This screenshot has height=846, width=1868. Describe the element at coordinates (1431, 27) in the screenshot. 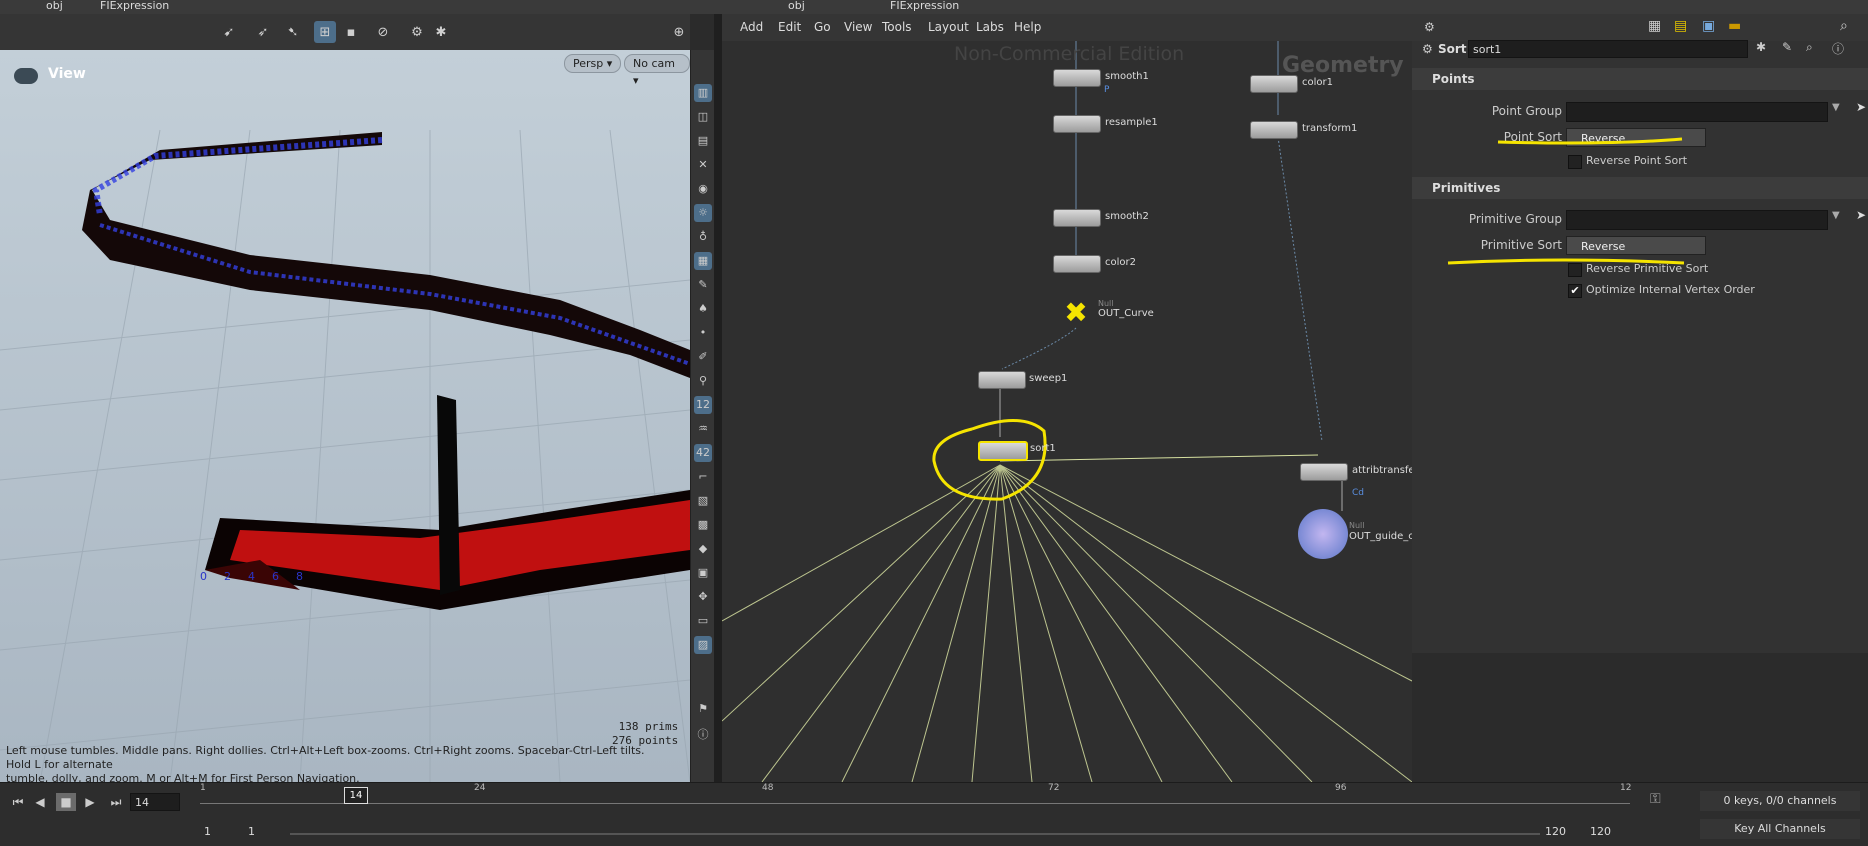

I see `gear-icon: ⚙` at that location.